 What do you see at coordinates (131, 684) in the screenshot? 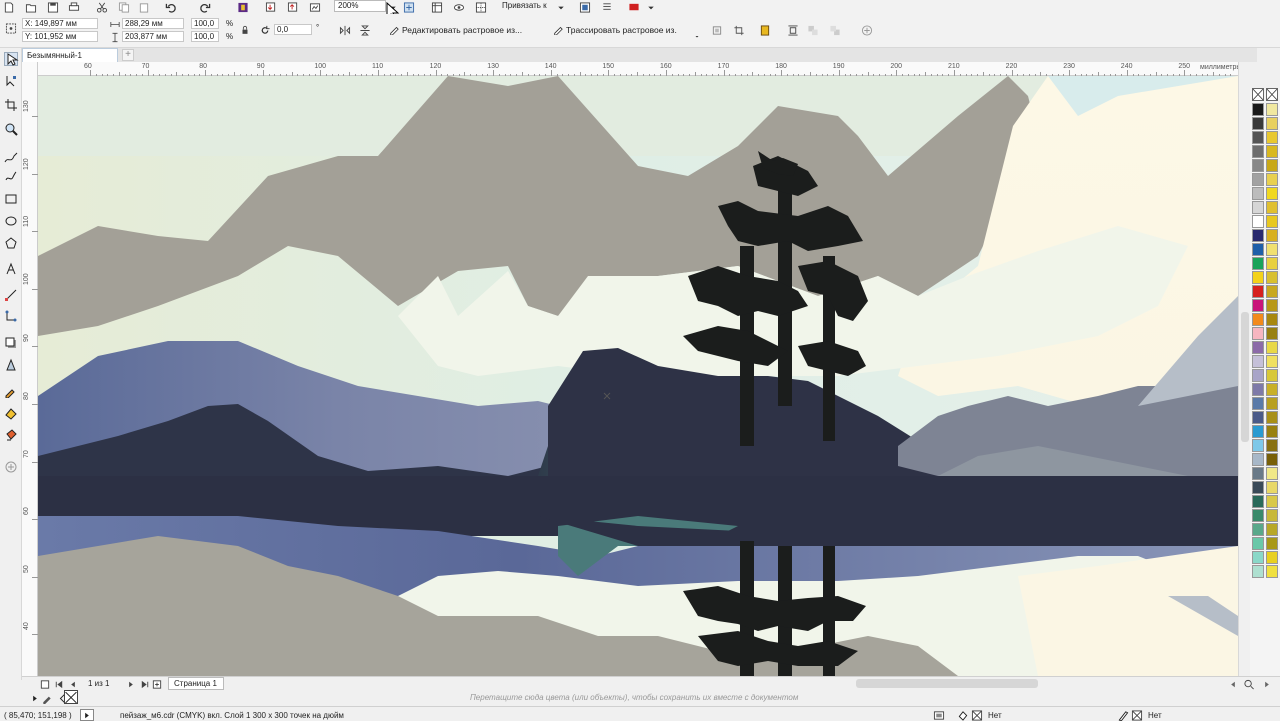
I see `next-page-icon` at bounding box center [131, 684].